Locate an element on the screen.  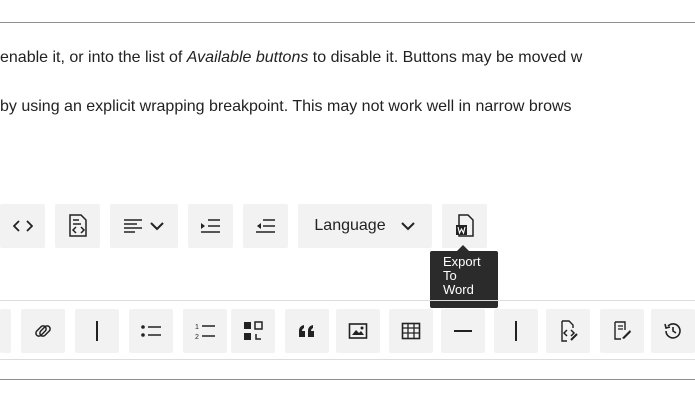
export-to-word-icon is located at coordinates (464, 225).